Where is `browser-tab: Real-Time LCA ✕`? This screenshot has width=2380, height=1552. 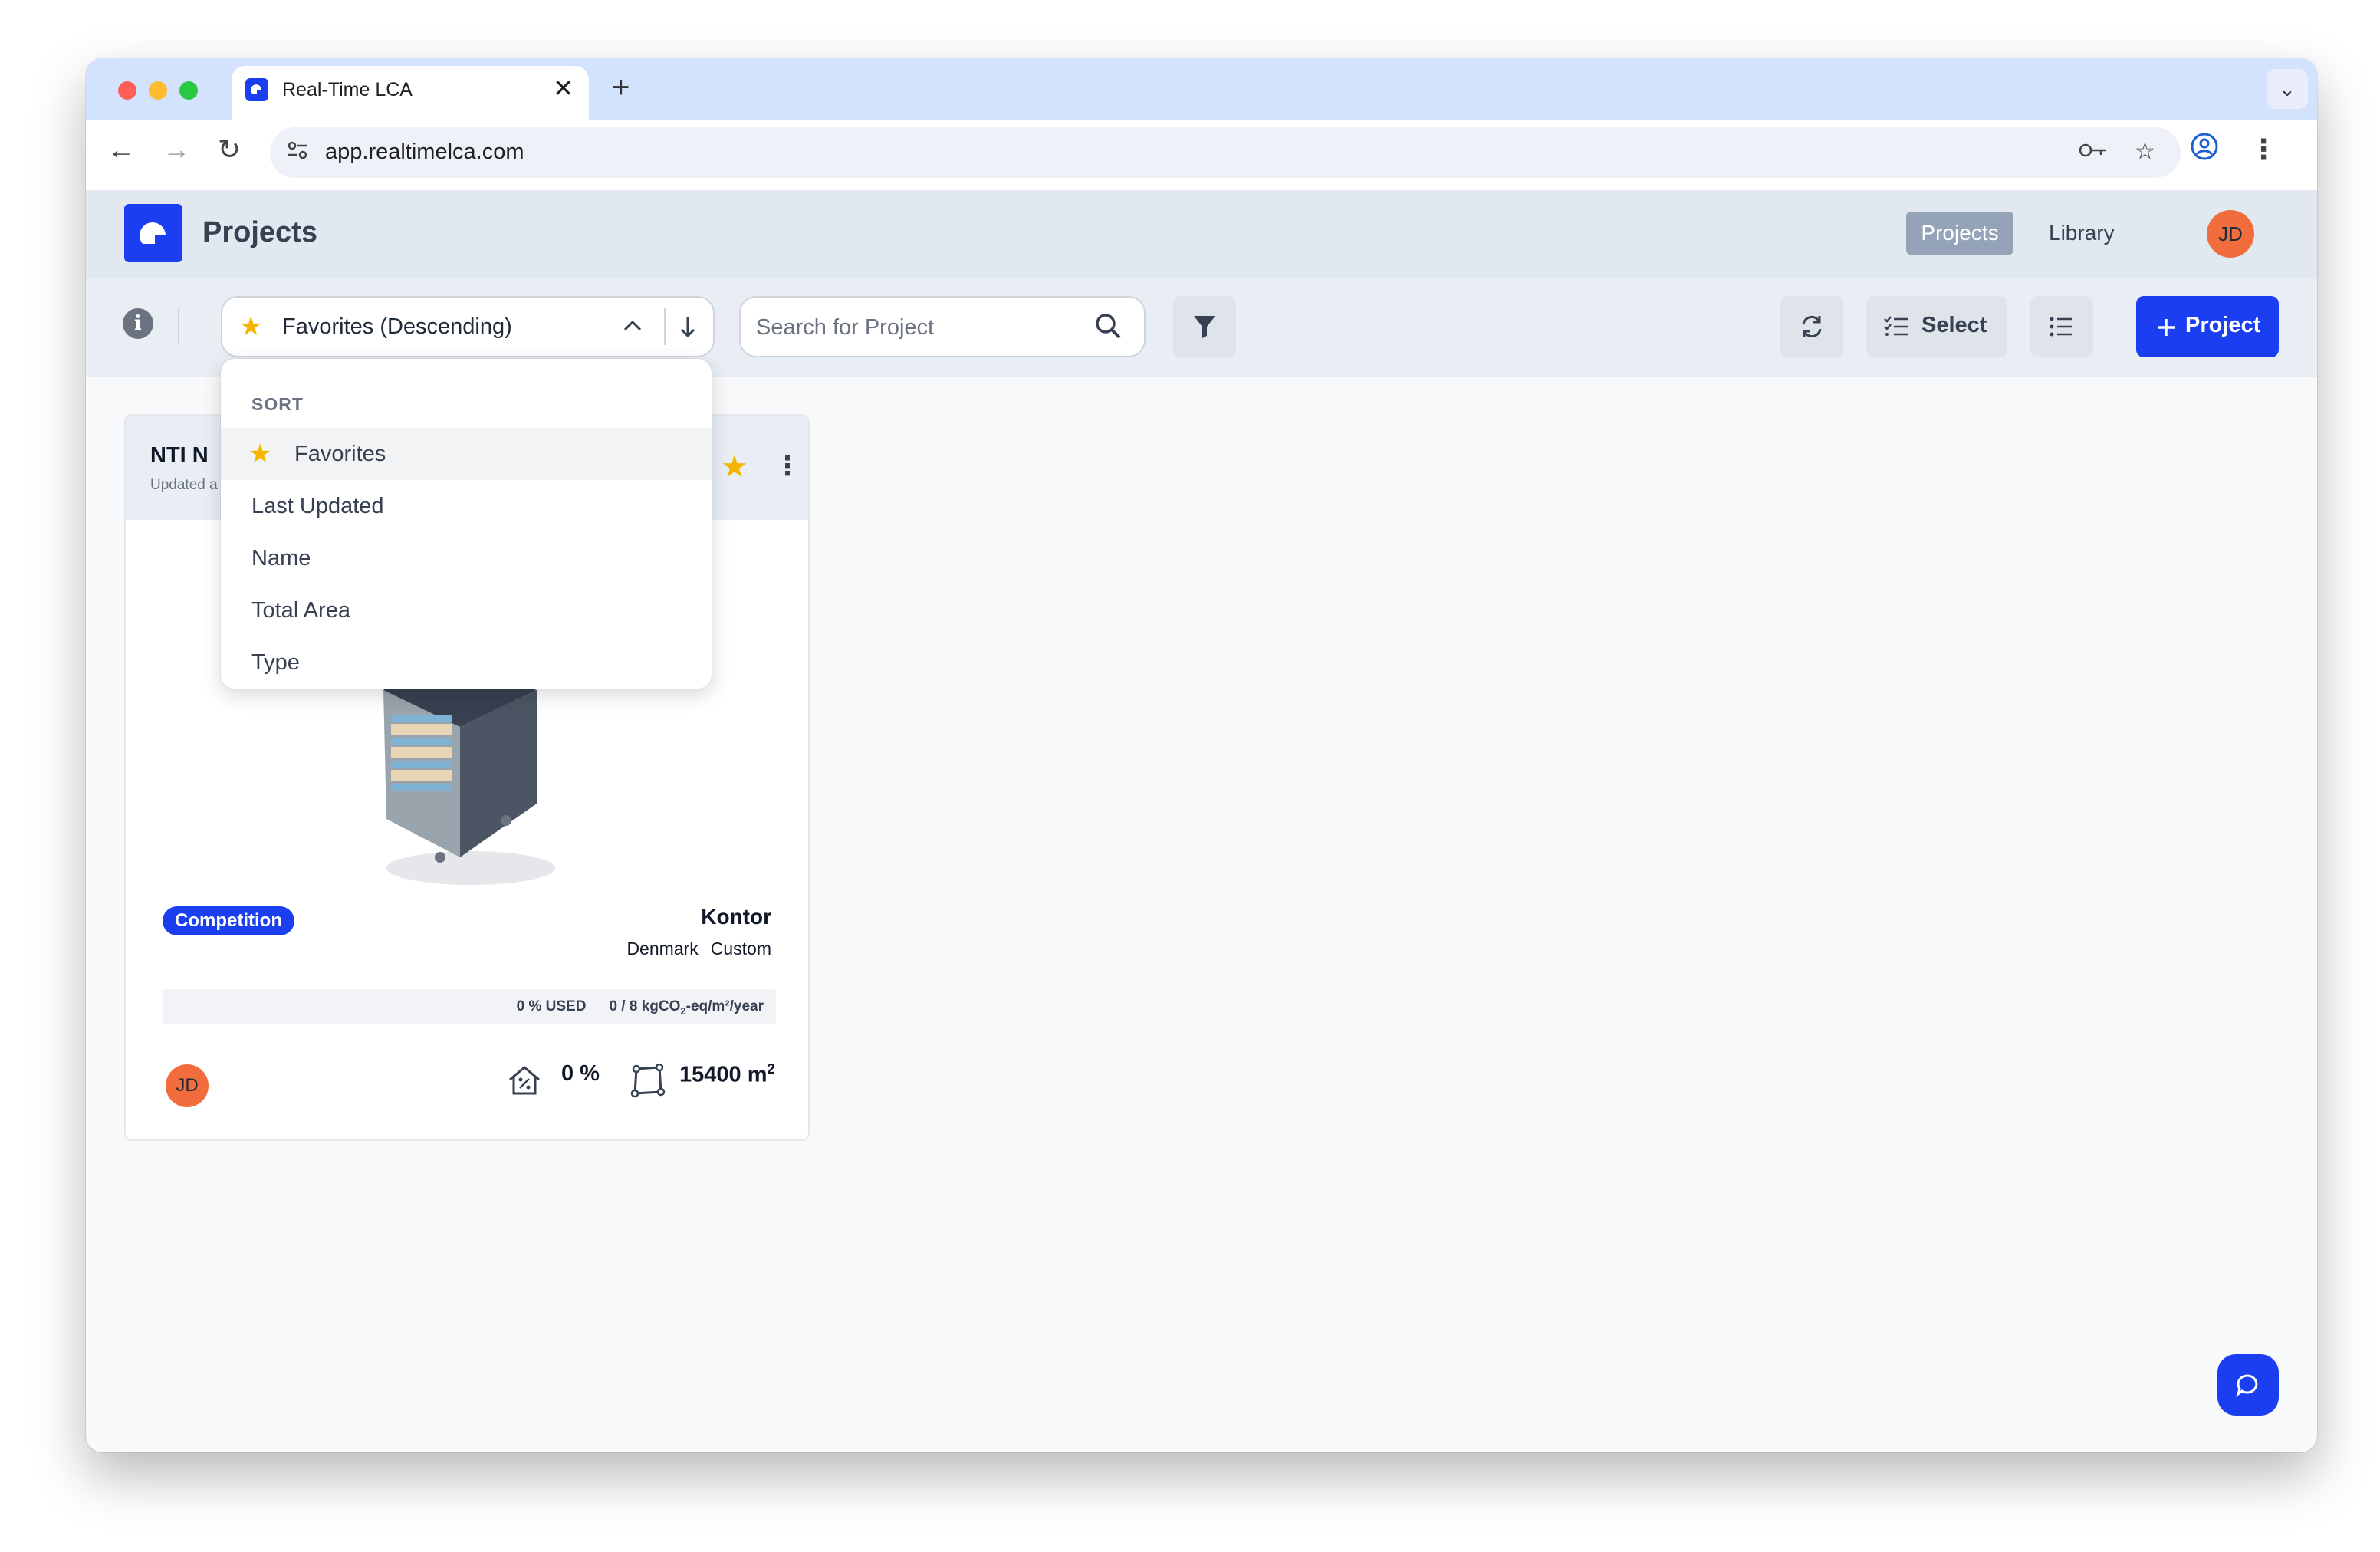
browser-tab: Real-Time LCA ✕ is located at coordinates (411, 93).